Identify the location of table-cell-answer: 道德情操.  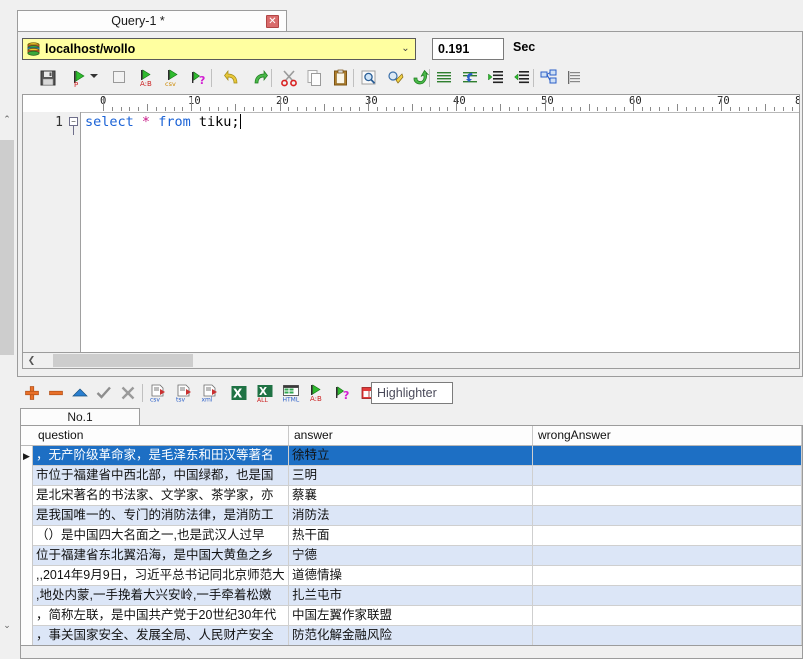
(411, 575).